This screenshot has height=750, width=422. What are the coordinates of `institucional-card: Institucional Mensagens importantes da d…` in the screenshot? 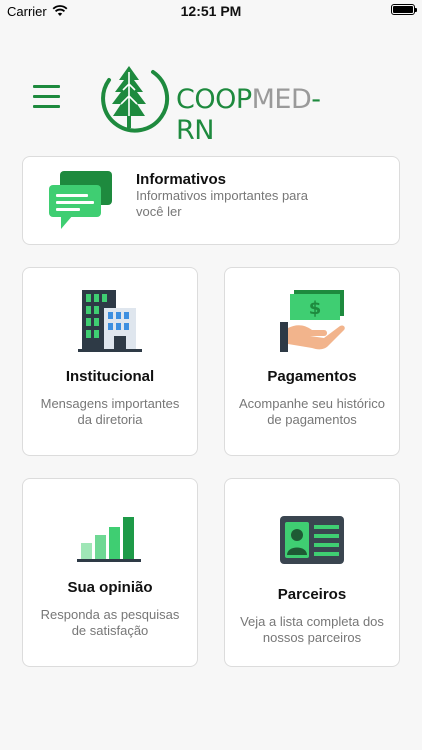 It's located at (110, 361).